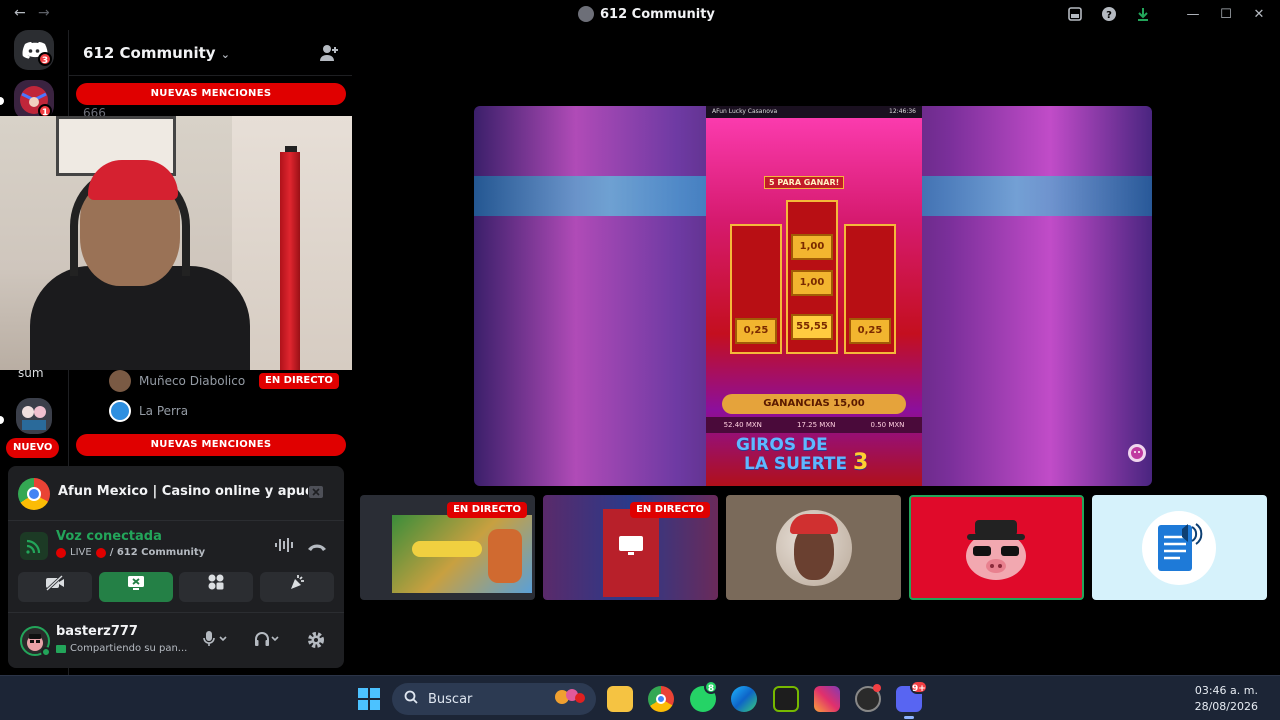 The width and height of the screenshot is (1280, 720). I want to click on discord-taskbar-icon: 9+, so click(912, 696).